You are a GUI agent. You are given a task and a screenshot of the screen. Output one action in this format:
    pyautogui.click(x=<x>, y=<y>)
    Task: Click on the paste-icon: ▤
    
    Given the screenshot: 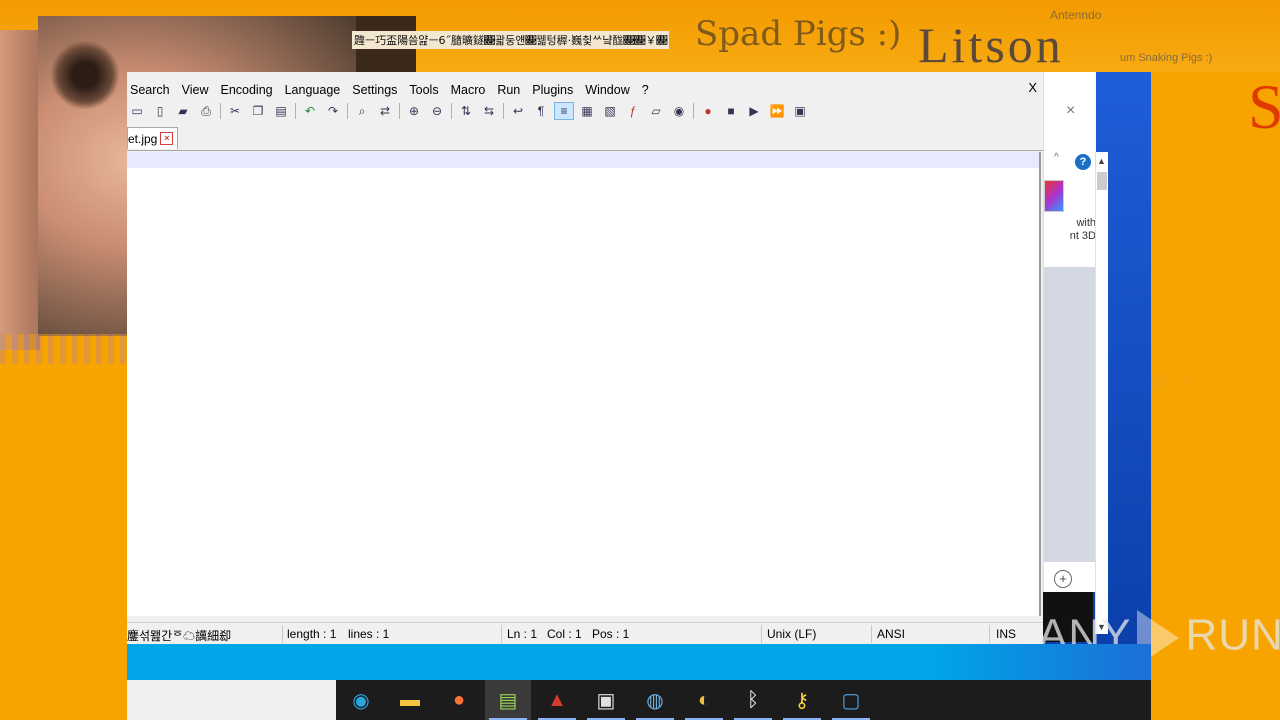 What is the action you would take?
    pyautogui.click(x=281, y=111)
    